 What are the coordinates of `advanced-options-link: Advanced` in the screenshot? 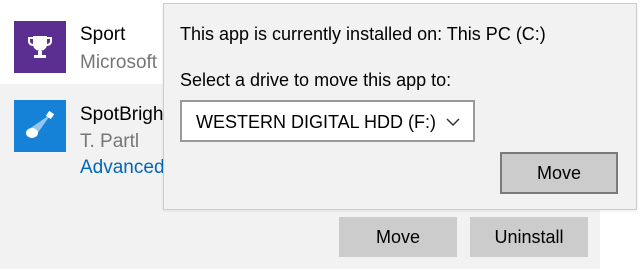 It's located at (122, 168).